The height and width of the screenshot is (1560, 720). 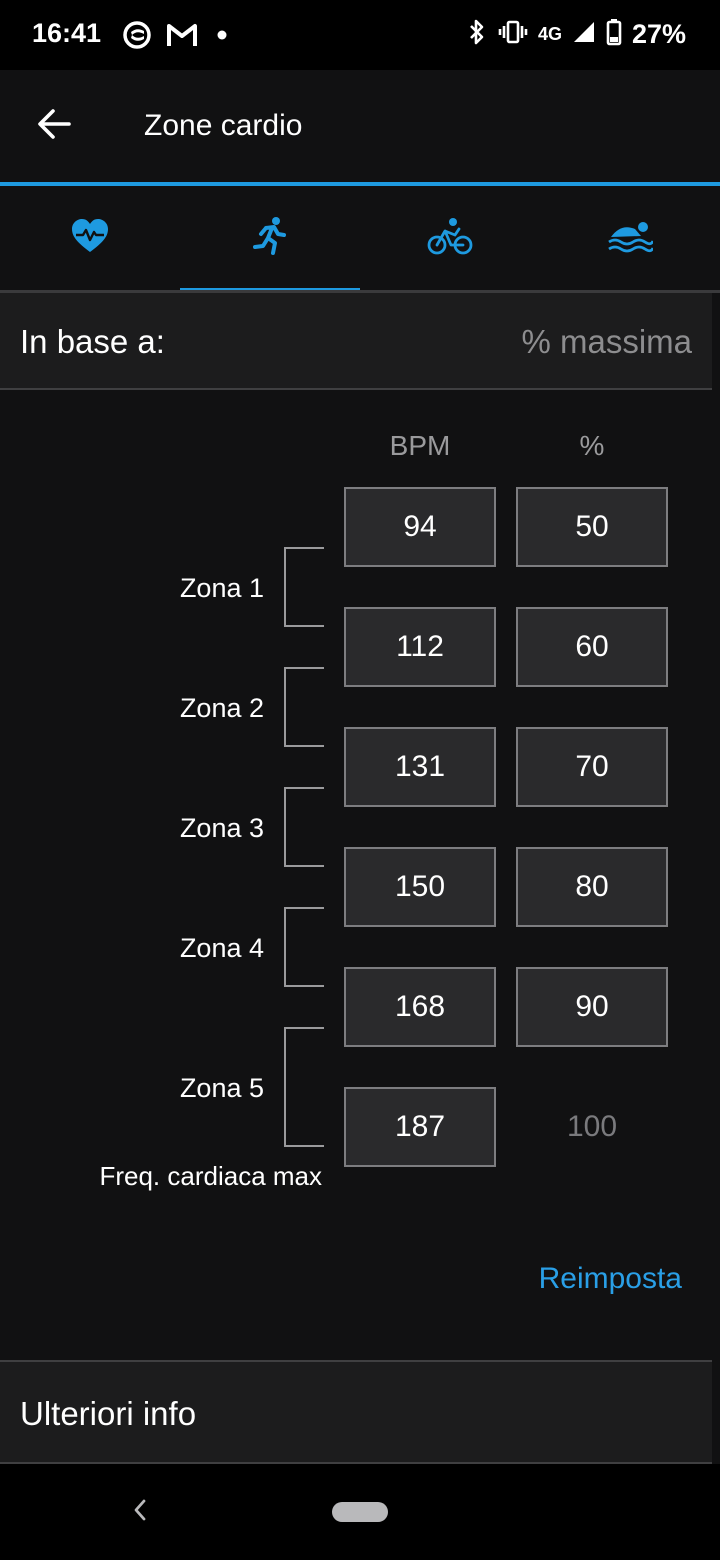 I want to click on status-bar: 16:41 4G 27%, so click(x=360, y=35).